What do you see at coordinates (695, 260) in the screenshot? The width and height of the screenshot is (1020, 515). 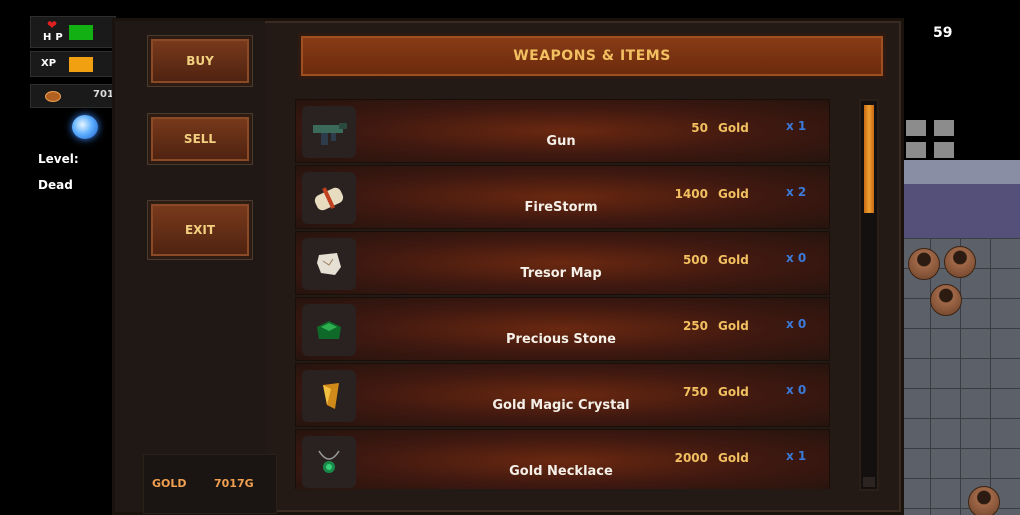 I see `item-price: 500` at bounding box center [695, 260].